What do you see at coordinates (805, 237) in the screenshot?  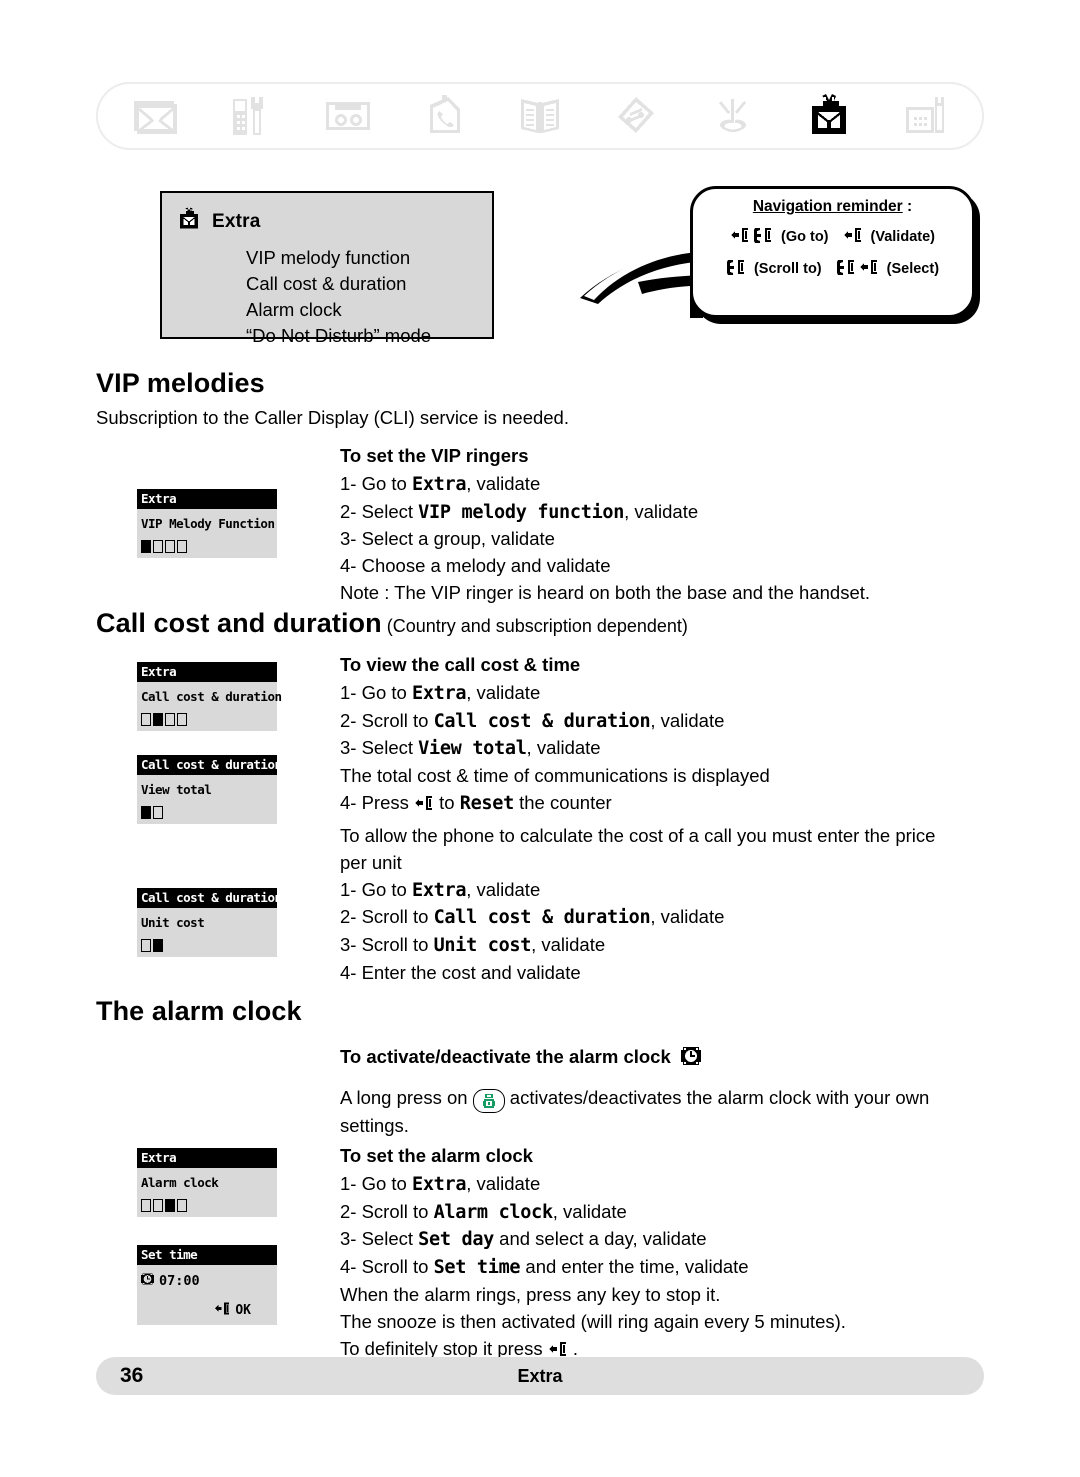 I see `goto-label: (Go to)` at bounding box center [805, 237].